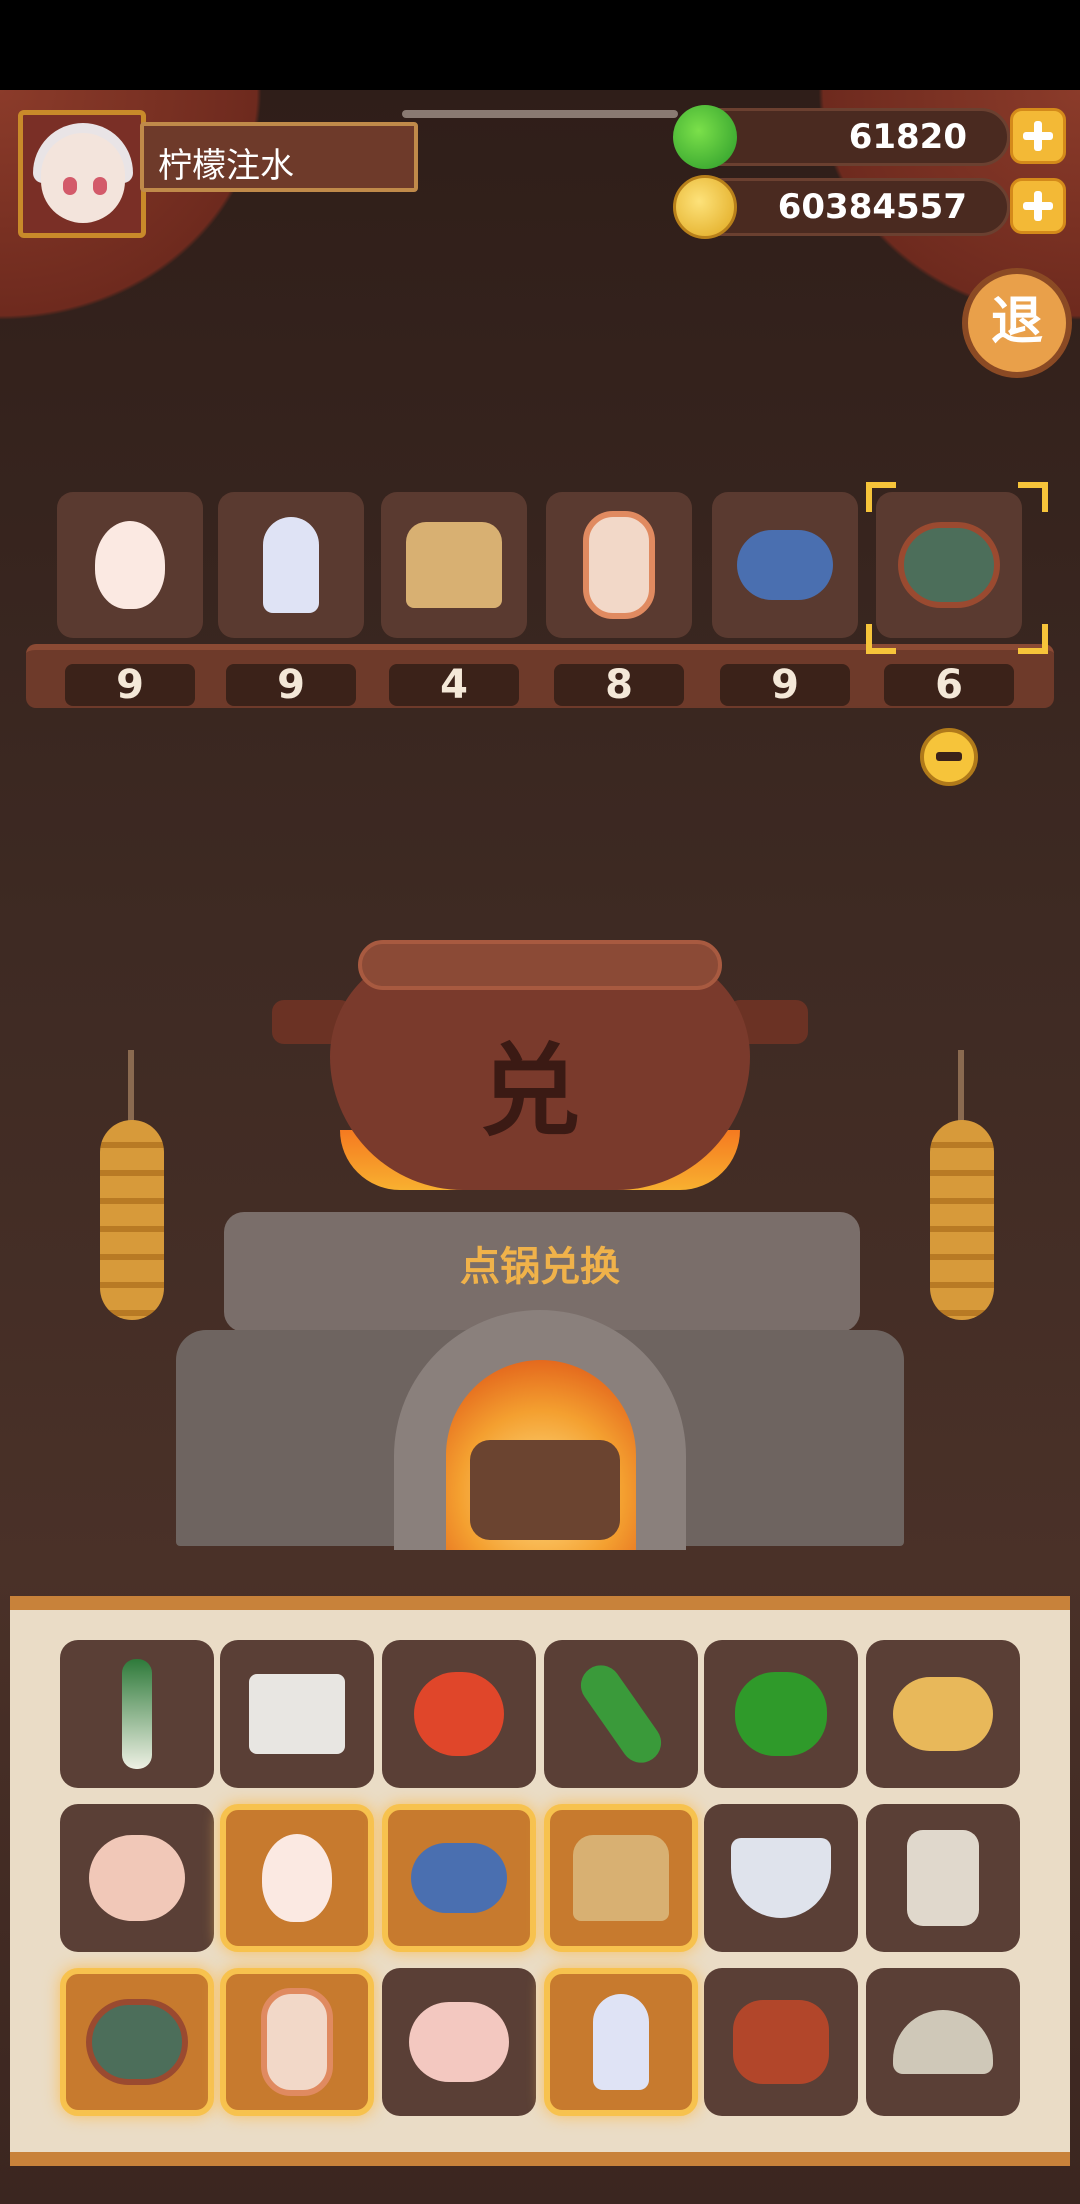  What do you see at coordinates (1038, 206) in the screenshot?
I see `add-gold-button` at bounding box center [1038, 206].